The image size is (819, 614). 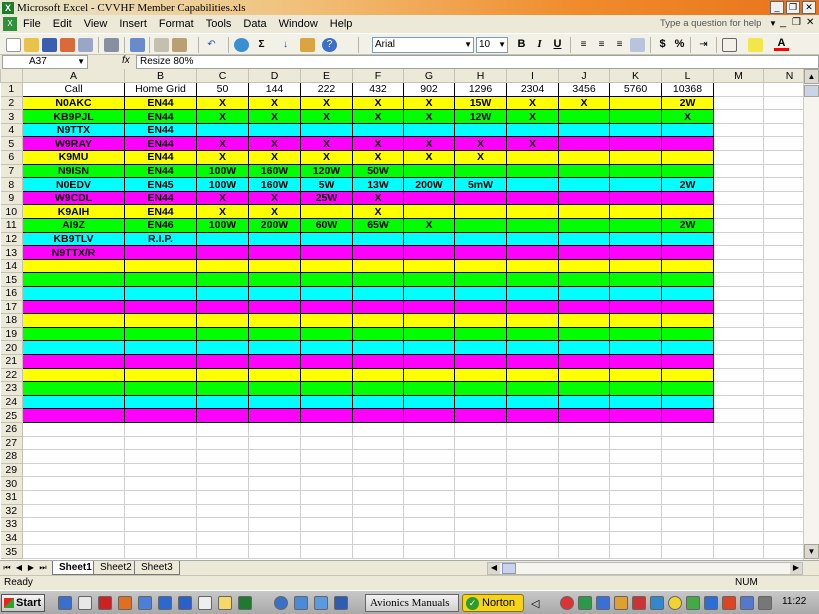 I want to click on cell-j31, so click(x=584, y=497).